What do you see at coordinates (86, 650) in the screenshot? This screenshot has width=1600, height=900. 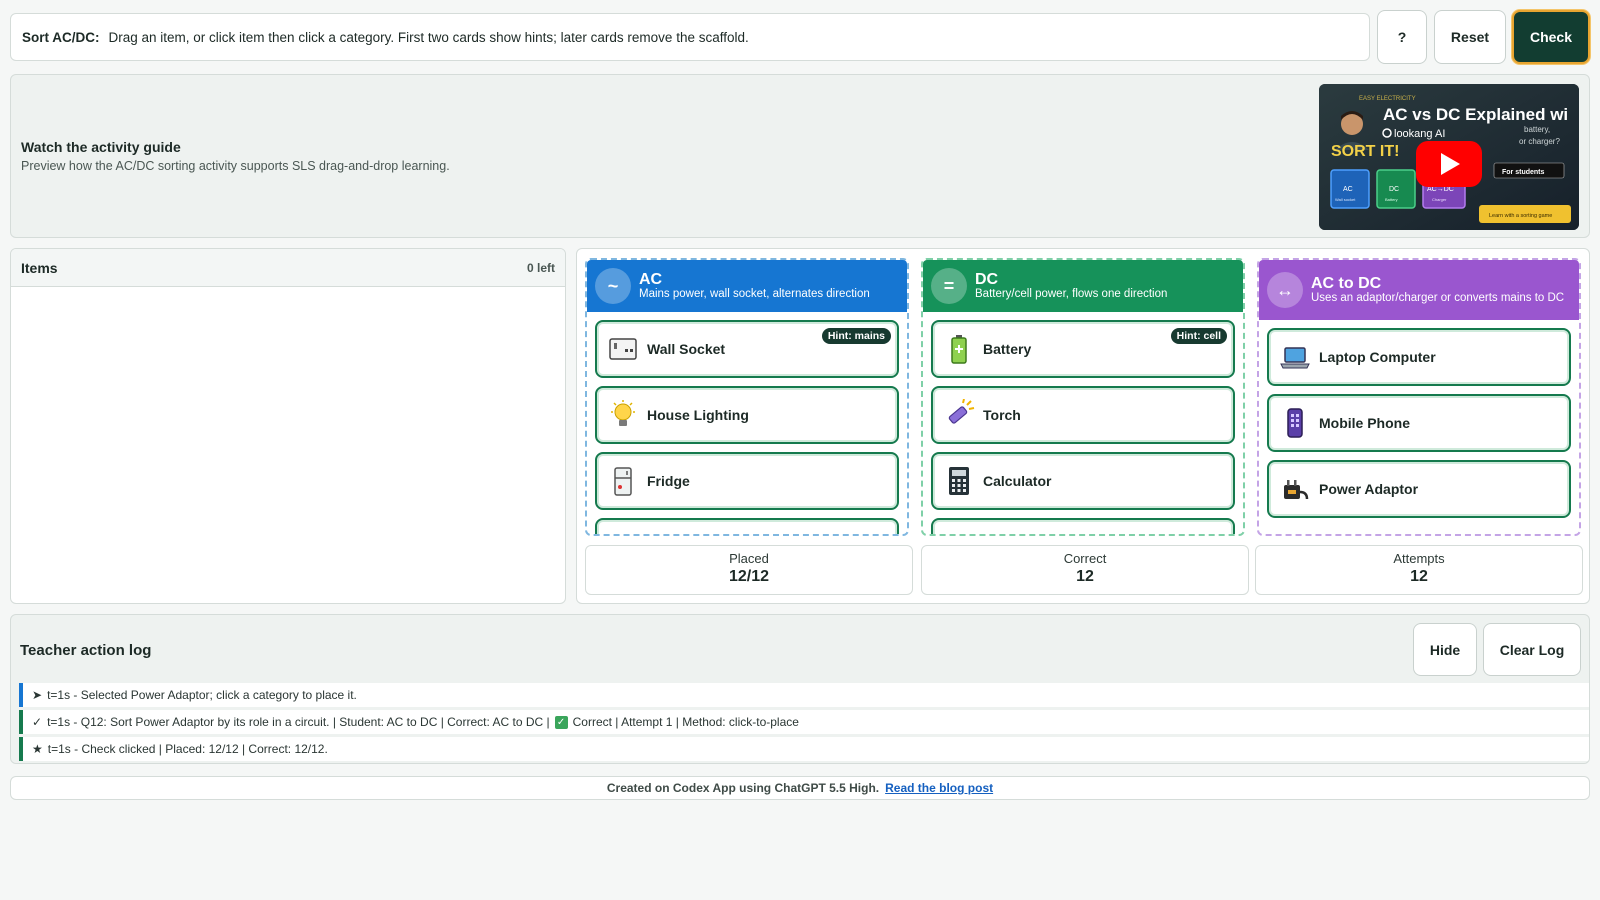 I see `log-title: Teacher action log` at bounding box center [86, 650].